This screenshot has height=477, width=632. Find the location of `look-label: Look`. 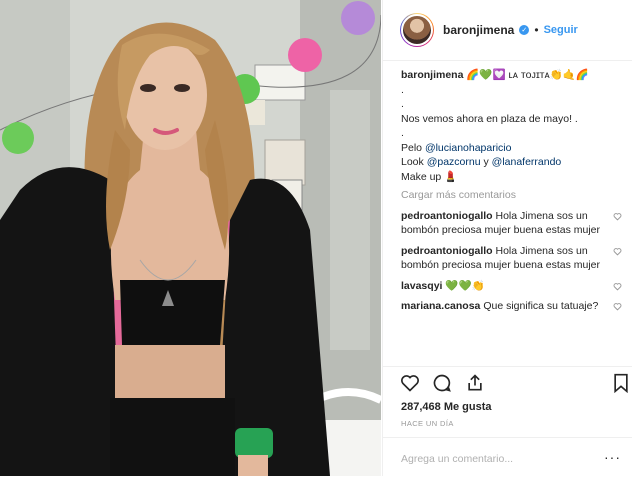

look-label: Look is located at coordinates (412, 162).